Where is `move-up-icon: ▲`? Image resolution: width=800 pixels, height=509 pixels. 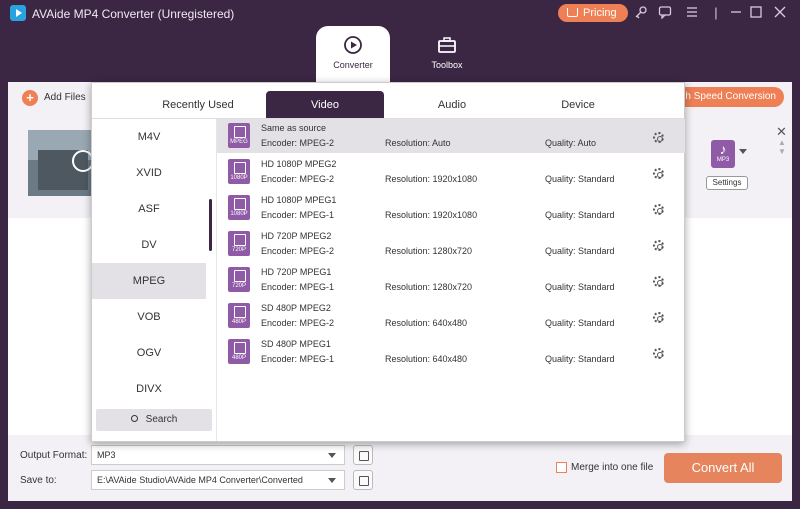 move-up-icon: ▲ is located at coordinates (782, 142).